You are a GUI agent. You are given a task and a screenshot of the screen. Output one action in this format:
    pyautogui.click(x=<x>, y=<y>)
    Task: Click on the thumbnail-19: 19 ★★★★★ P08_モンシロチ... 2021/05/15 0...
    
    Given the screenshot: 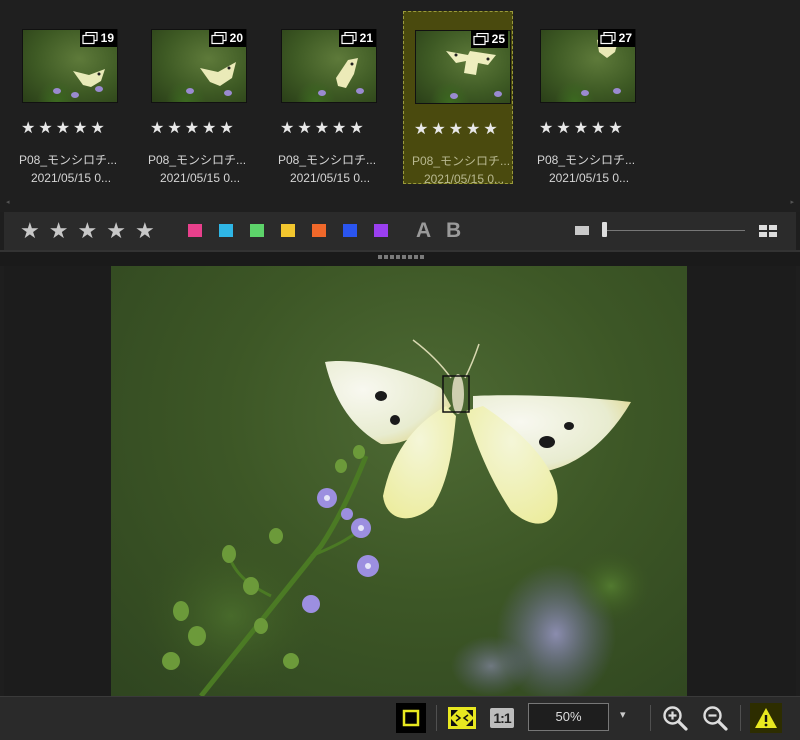 What is the action you would take?
    pyautogui.click(x=66, y=98)
    